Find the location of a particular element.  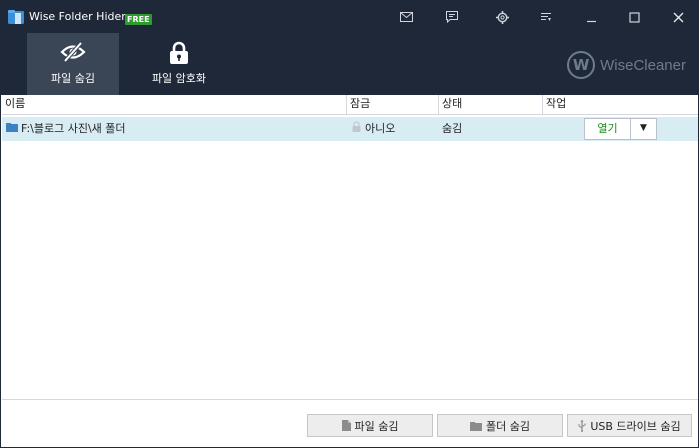

feedback-icon is located at coordinates (452, 17).